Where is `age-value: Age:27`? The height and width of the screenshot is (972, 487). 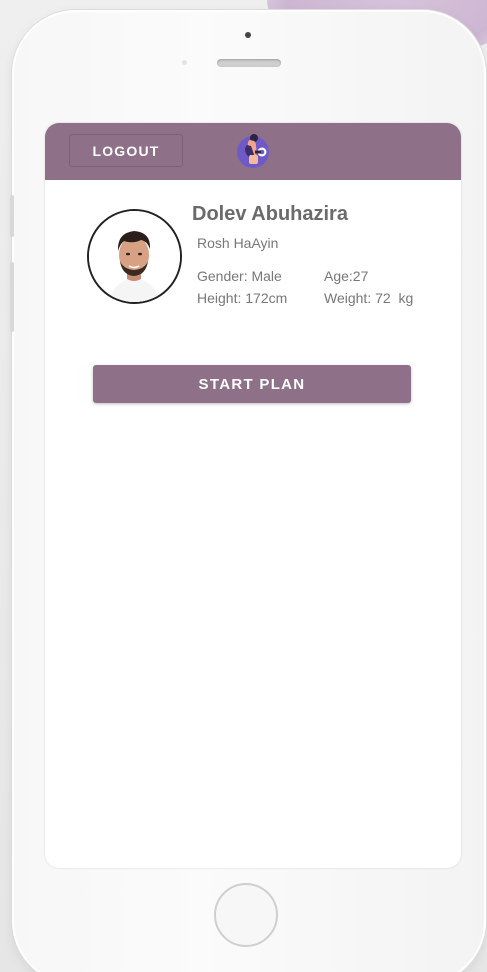
age-value: Age:27 is located at coordinates (346, 276).